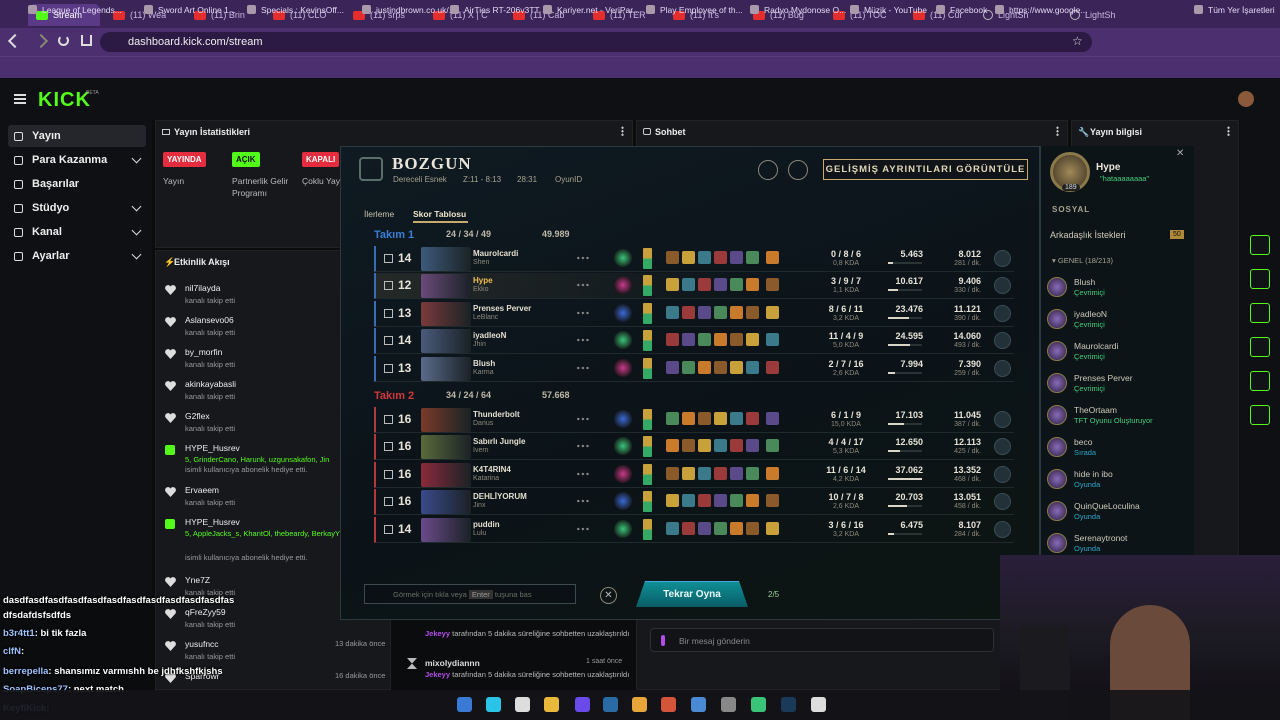 The width and height of the screenshot is (1280, 720). What do you see at coordinates (1228, 131) in the screenshot?
I see `info-menu-icon` at bounding box center [1228, 131].